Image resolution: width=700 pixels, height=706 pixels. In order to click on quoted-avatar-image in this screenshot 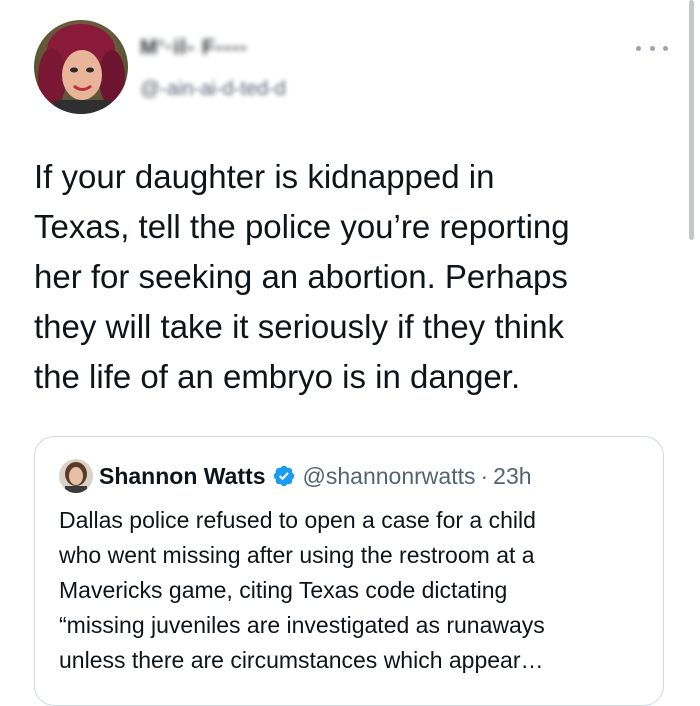, I will do `click(76, 476)`.